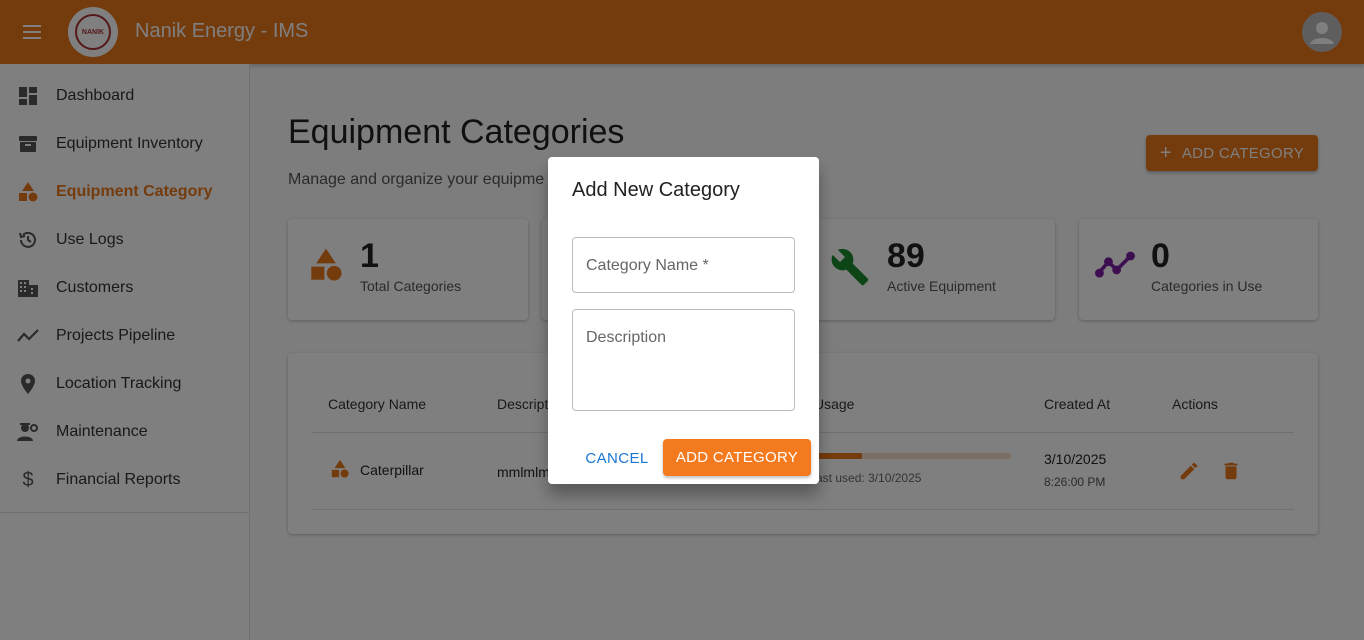 The width and height of the screenshot is (1364, 640). I want to click on category-name-field: Category Name *, so click(683, 265).